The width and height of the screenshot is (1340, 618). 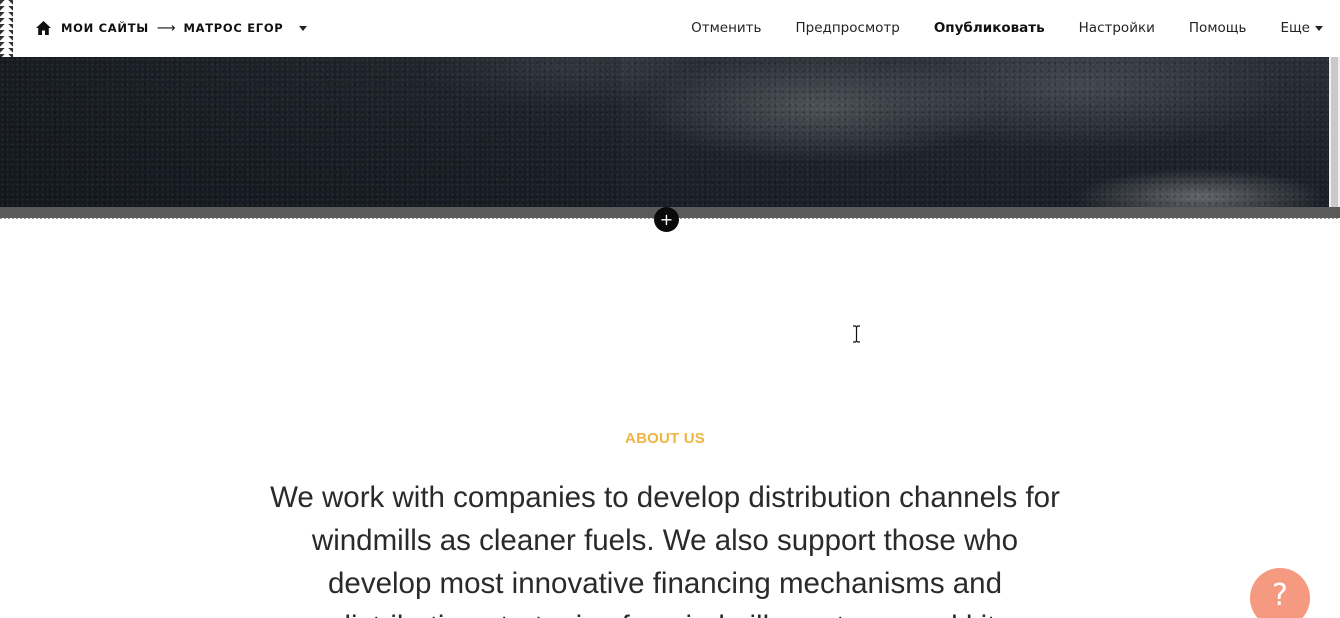 I want to click on chevron-down-icon, so click(x=303, y=28).